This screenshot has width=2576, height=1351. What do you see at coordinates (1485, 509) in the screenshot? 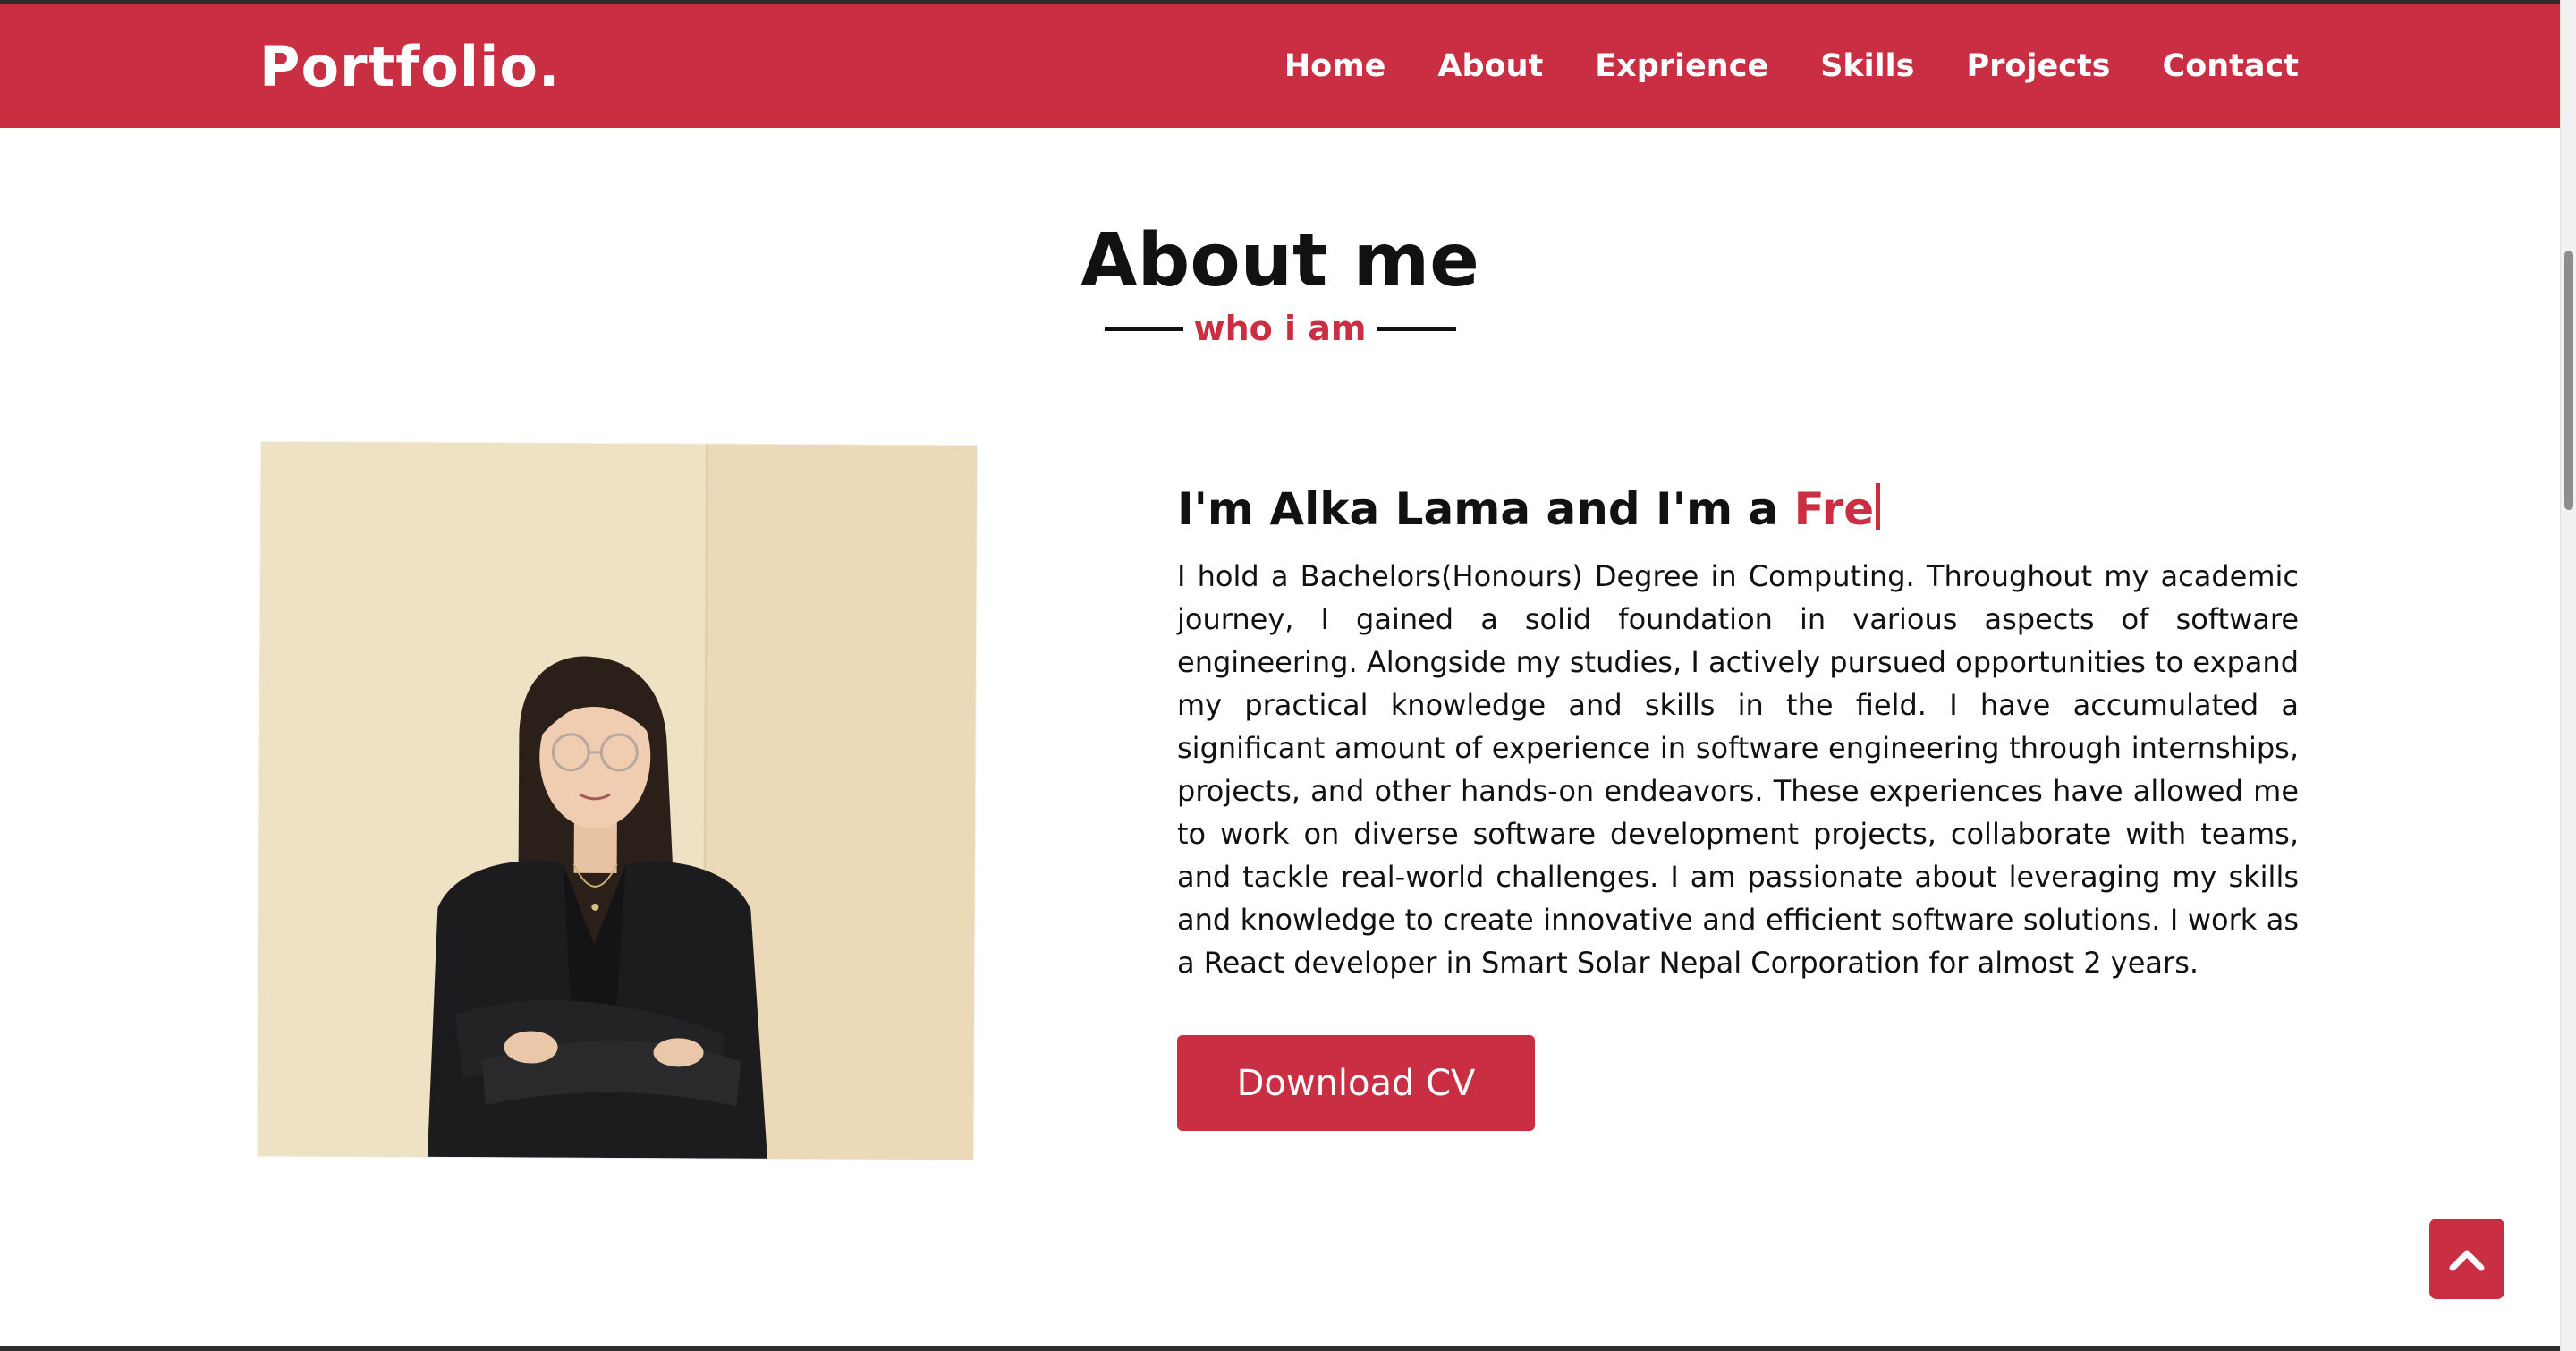
I see `intro-prefix: I'm Alka Lama and I'm a` at bounding box center [1485, 509].